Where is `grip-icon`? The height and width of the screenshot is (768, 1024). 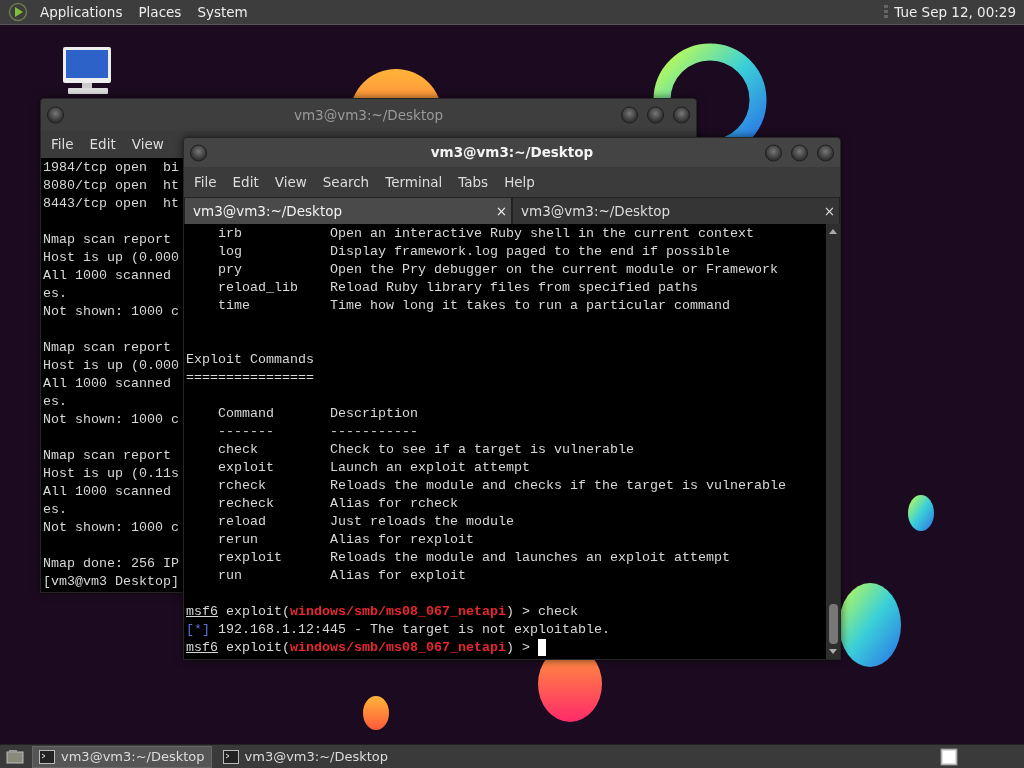
grip-icon is located at coordinates (886, 12).